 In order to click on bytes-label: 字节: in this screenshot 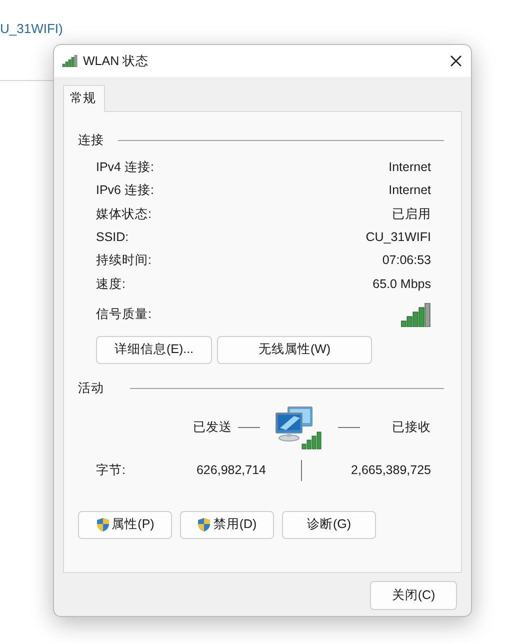, I will do `click(111, 469)`.